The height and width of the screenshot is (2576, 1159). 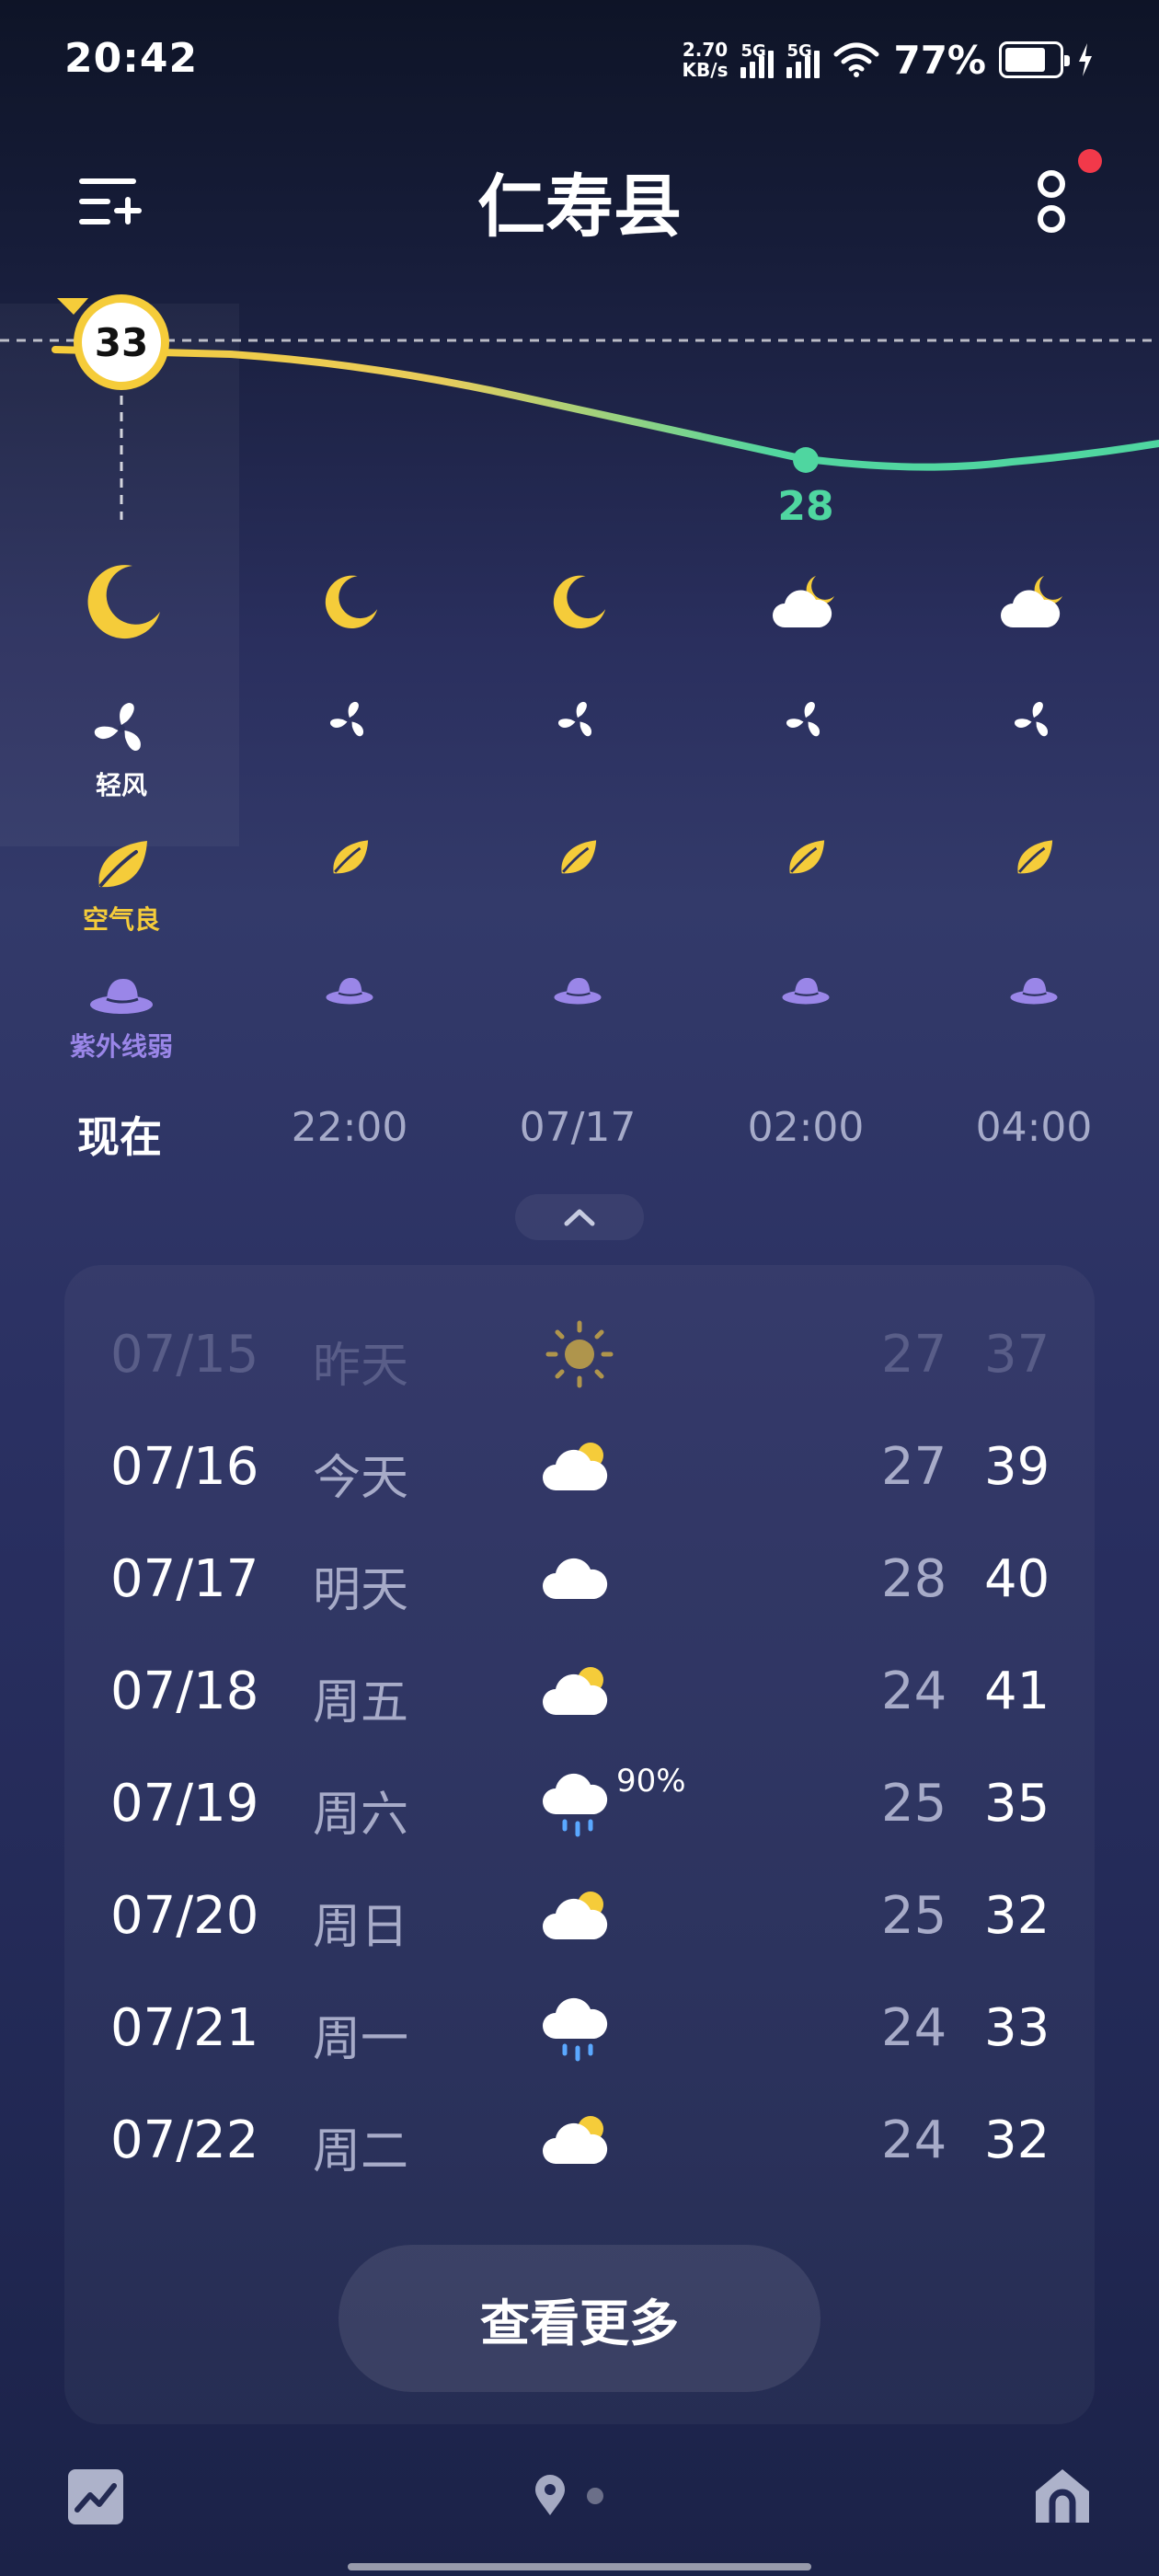 What do you see at coordinates (121, 919) in the screenshot?
I see `aqi-label: 空气良` at bounding box center [121, 919].